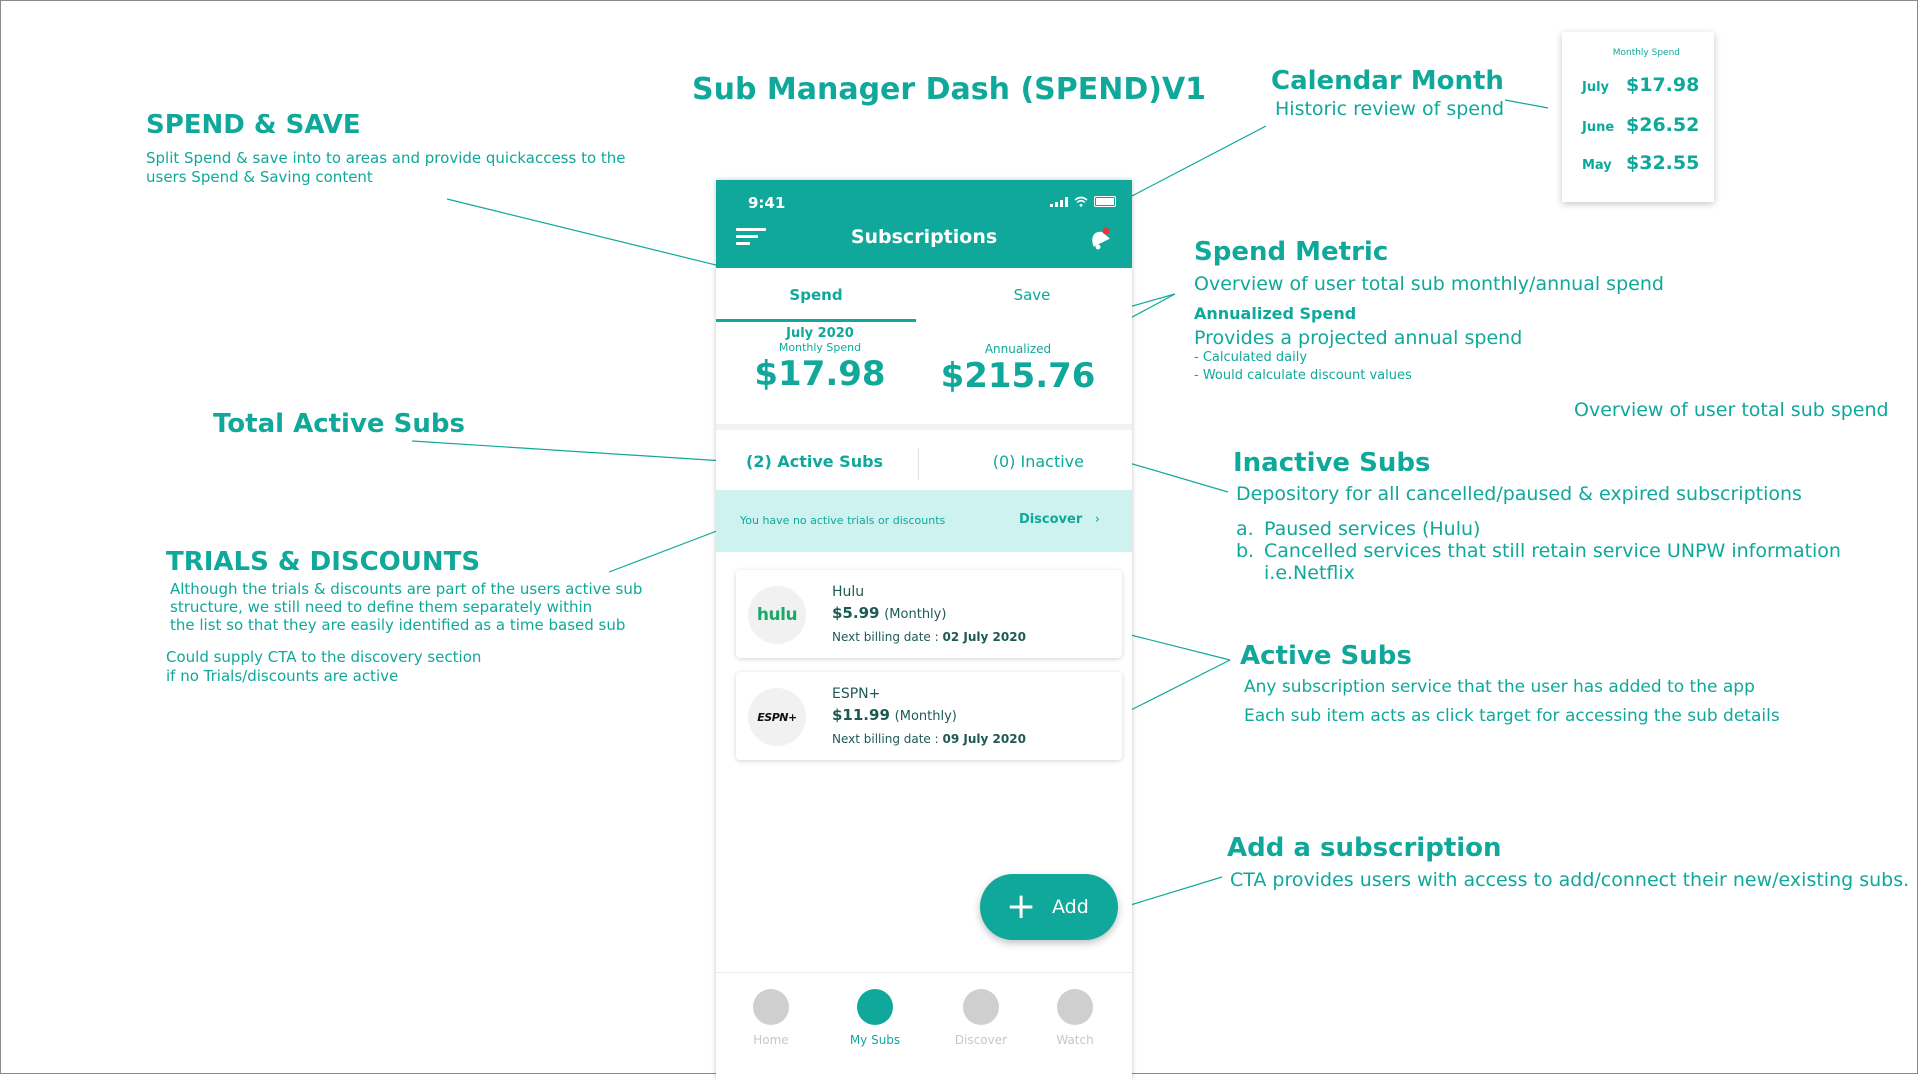  I want to click on tab-save: Save, so click(1032, 295).